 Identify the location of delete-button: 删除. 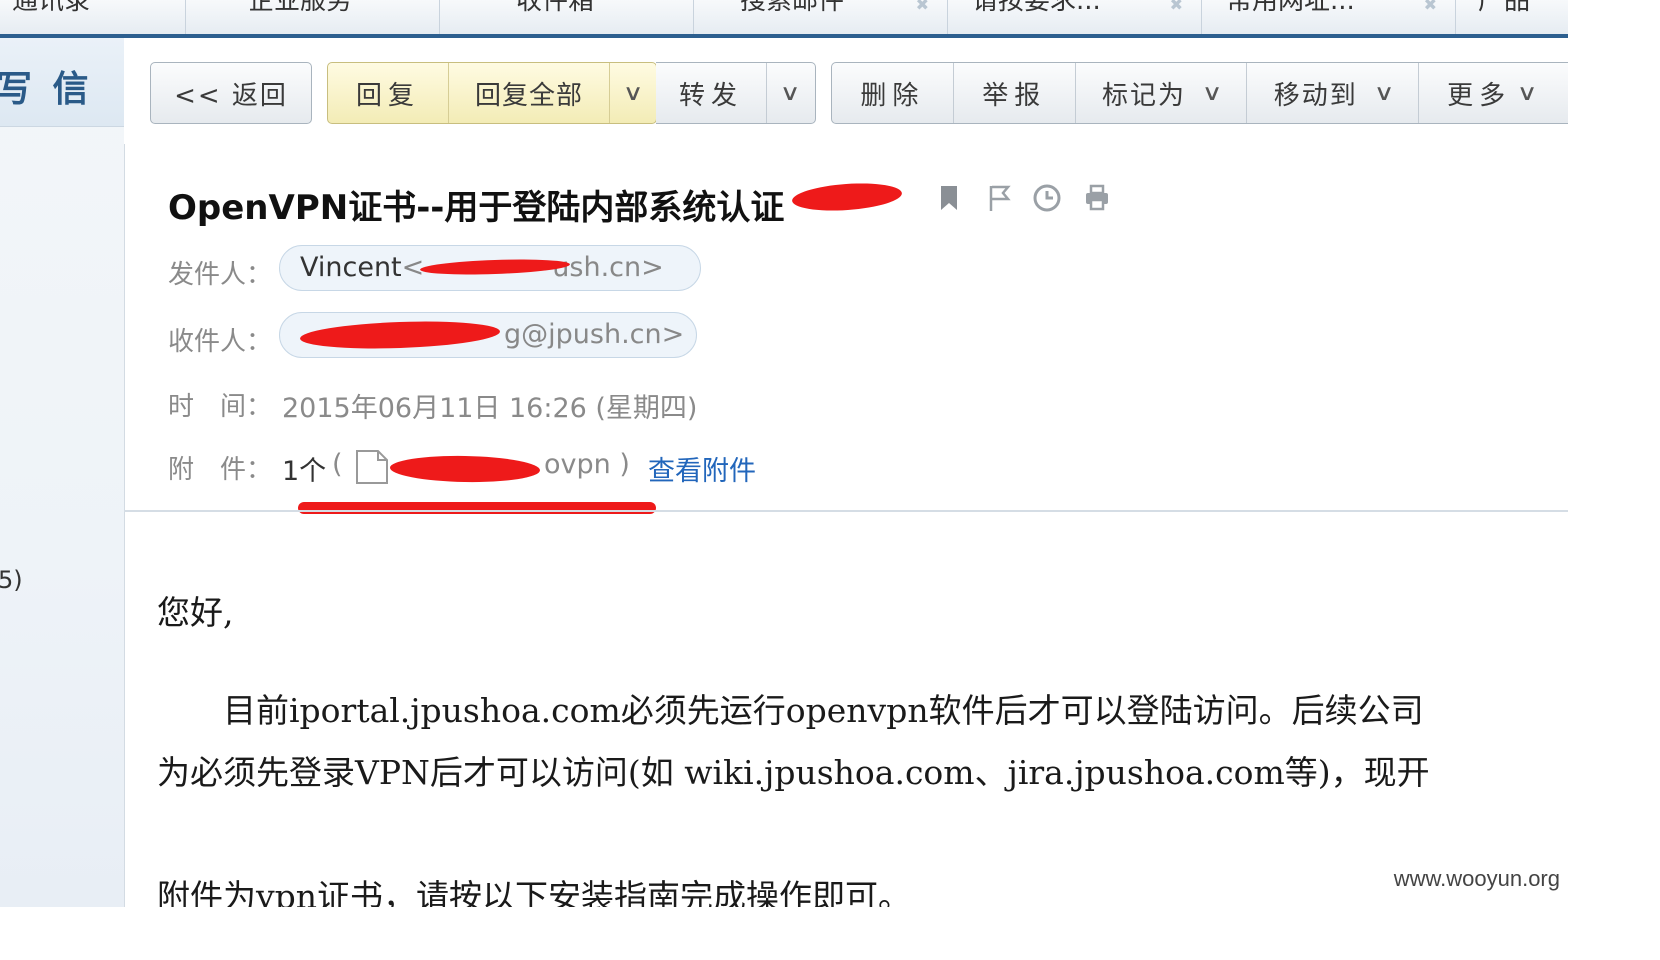
(893, 93).